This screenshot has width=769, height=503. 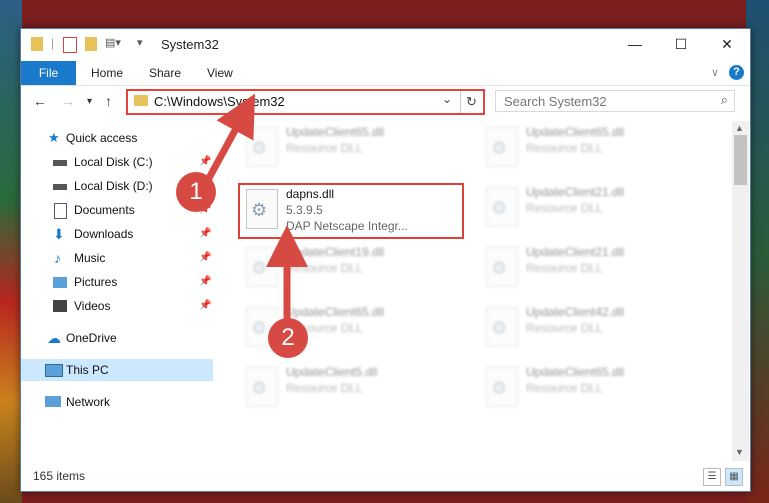 I want to click on file-name: dapns.dll, so click(x=310, y=194).